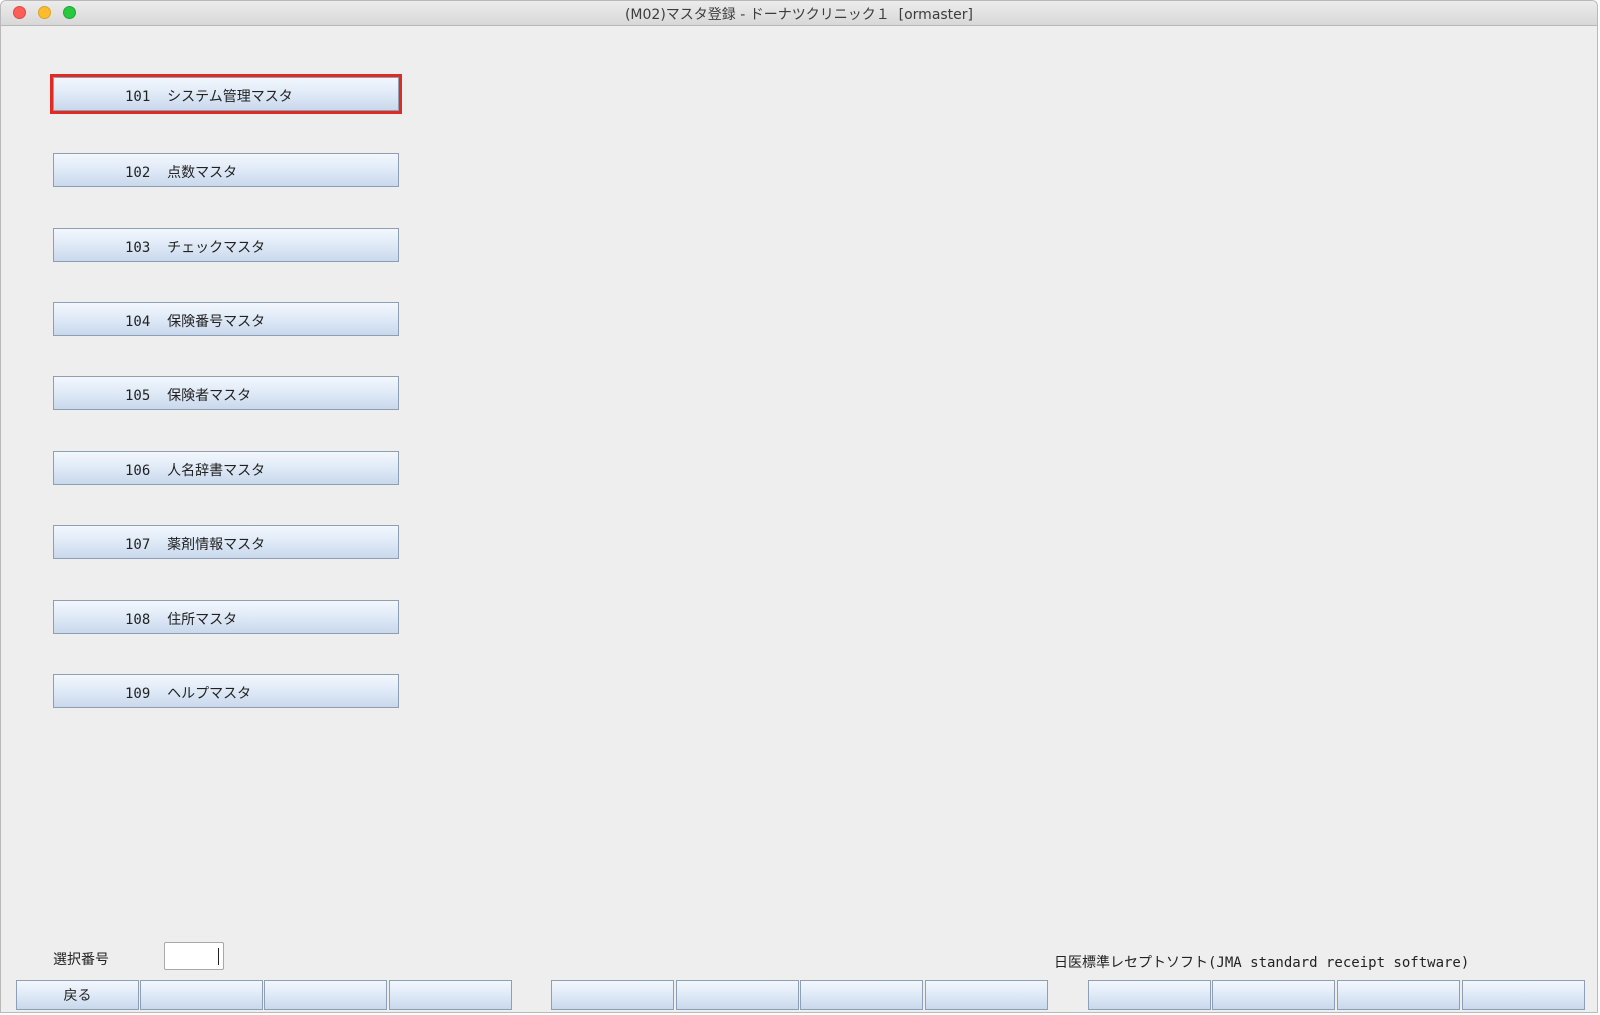 This screenshot has height=1015, width=1600. I want to click on menu-button-107: 107 薬剤情報マスタ, so click(226, 542).